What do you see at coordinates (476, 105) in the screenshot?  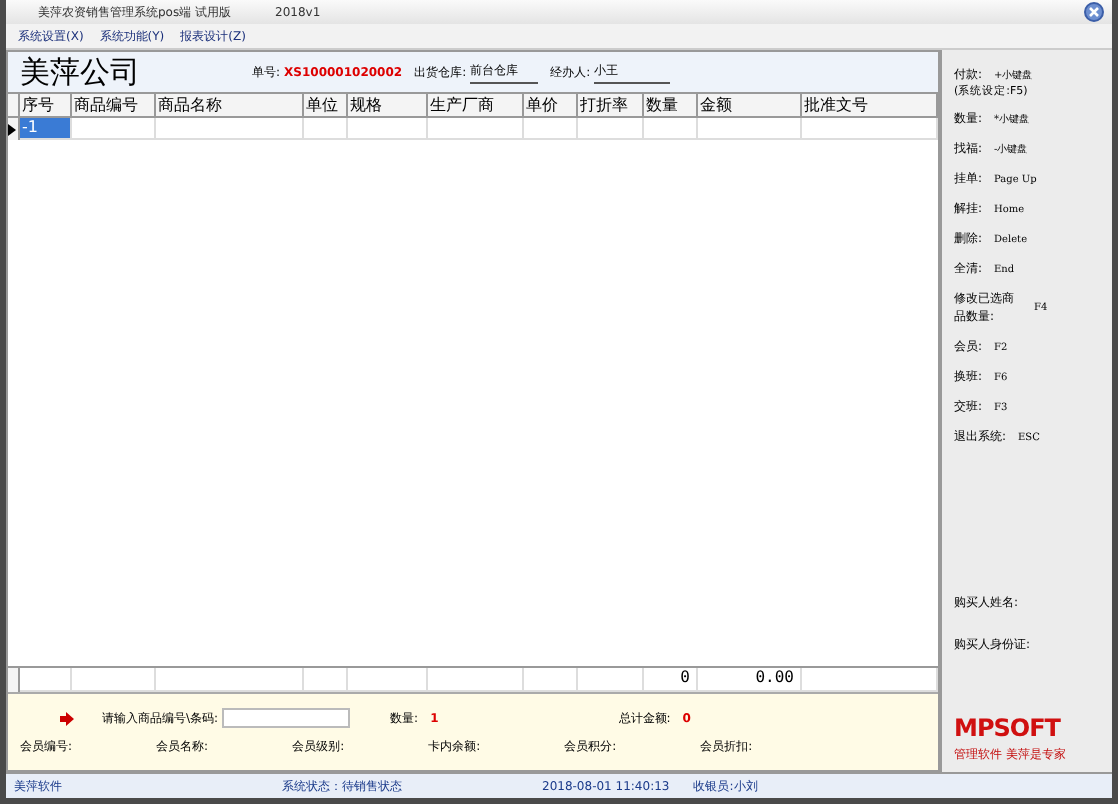 I see `column-header: 生产厂商` at bounding box center [476, 105].